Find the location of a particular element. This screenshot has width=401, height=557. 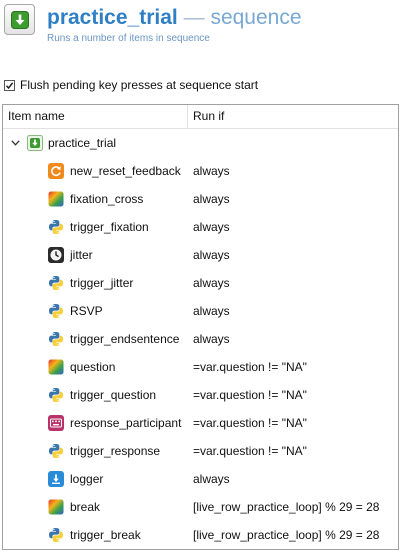

column-divider is located at coordinates (187, 116).